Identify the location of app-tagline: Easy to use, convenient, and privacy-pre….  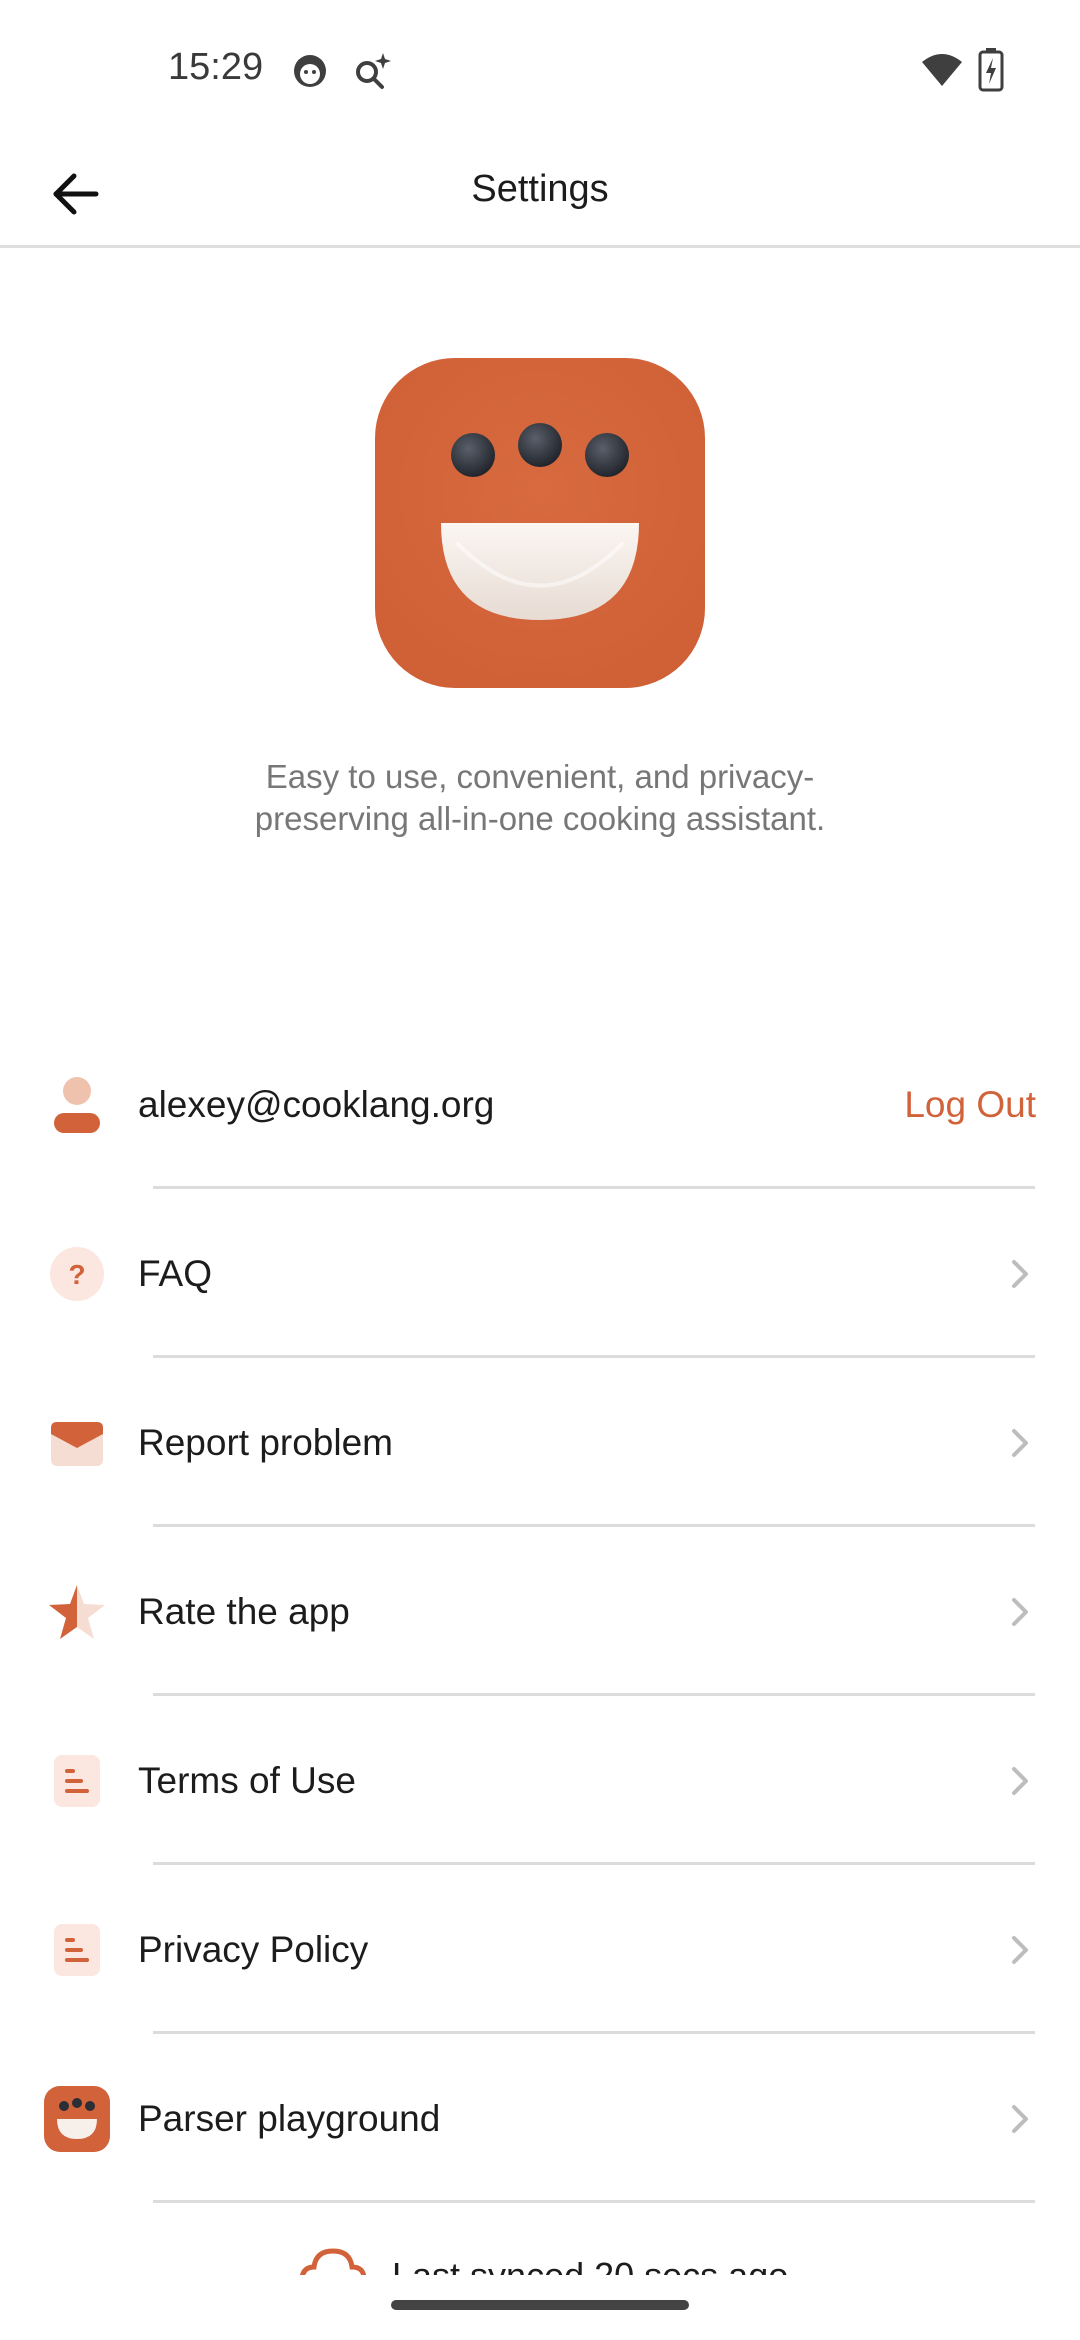
(540, 797).